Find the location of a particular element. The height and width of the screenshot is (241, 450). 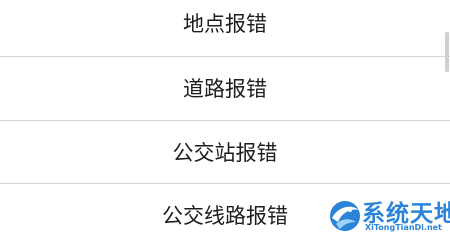

menu-item-label: 公交站报错 is located at coordinates (225, 153).